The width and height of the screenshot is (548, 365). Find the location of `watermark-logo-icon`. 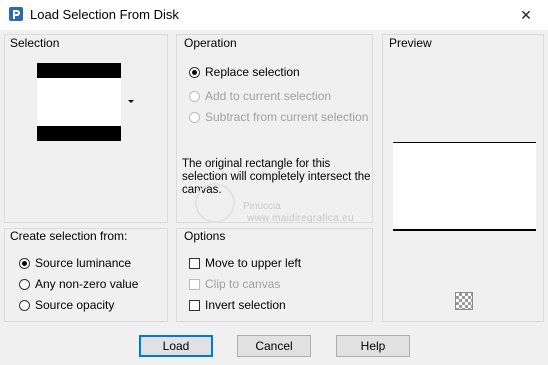

watermark-logo-icon is located at coordinates (215, 203).